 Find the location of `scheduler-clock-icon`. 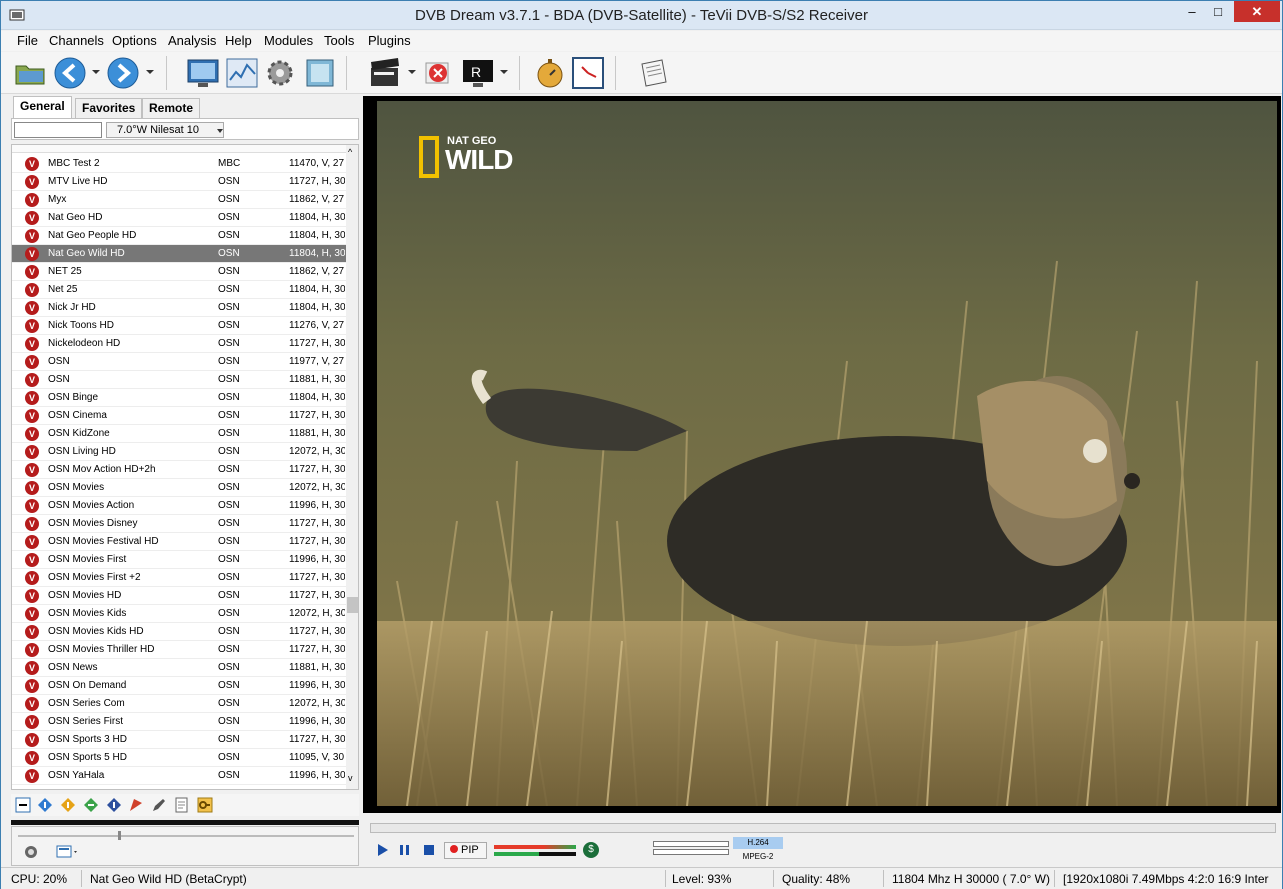

scheduler-clock-icon is located at coordinates (588, 73).